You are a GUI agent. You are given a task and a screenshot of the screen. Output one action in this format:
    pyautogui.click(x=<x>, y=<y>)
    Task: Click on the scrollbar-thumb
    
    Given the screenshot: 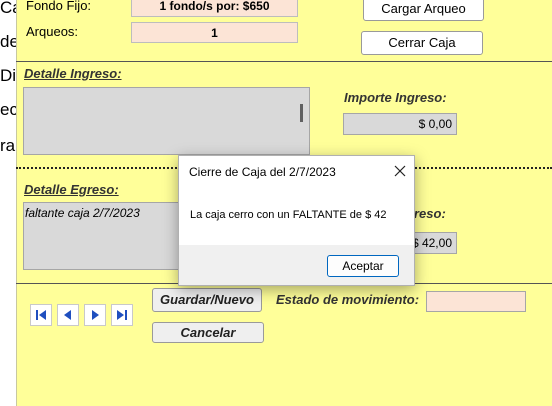 What is the action you would take?
    pyautogui.click(x=301, y=113)
    